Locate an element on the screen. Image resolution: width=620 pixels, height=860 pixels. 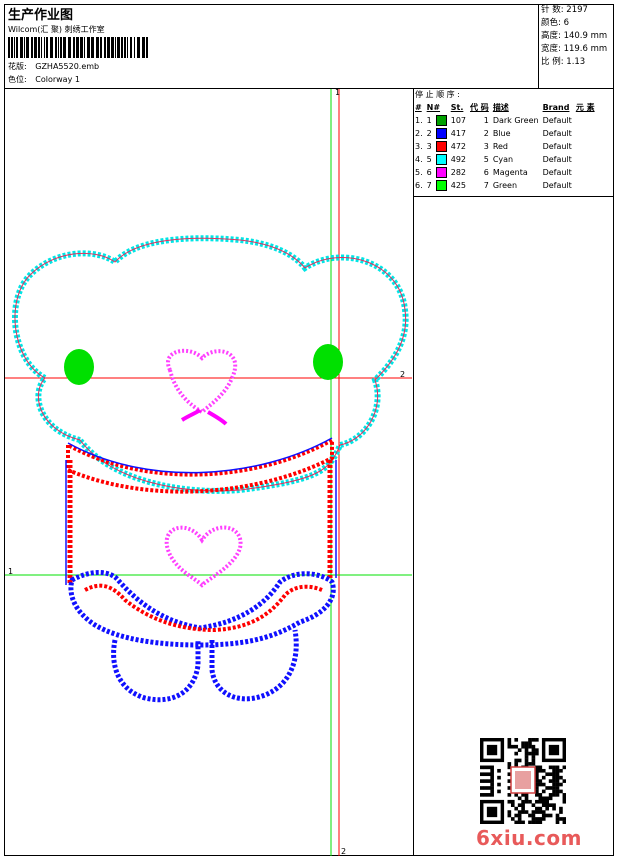
qr-finder is located at coordinates (554, 750).